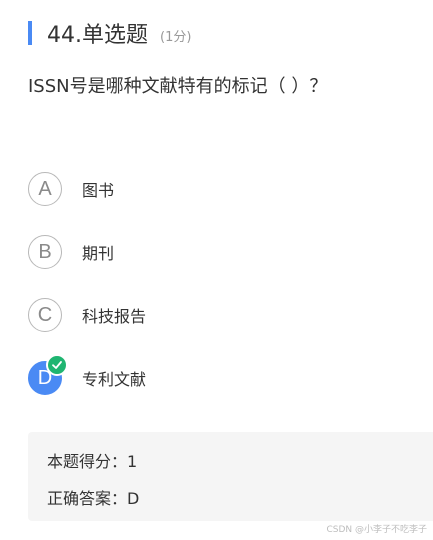 This screenshot has height=540, width=433. I want to click on option-letter-circle: C, so click(45, 315).